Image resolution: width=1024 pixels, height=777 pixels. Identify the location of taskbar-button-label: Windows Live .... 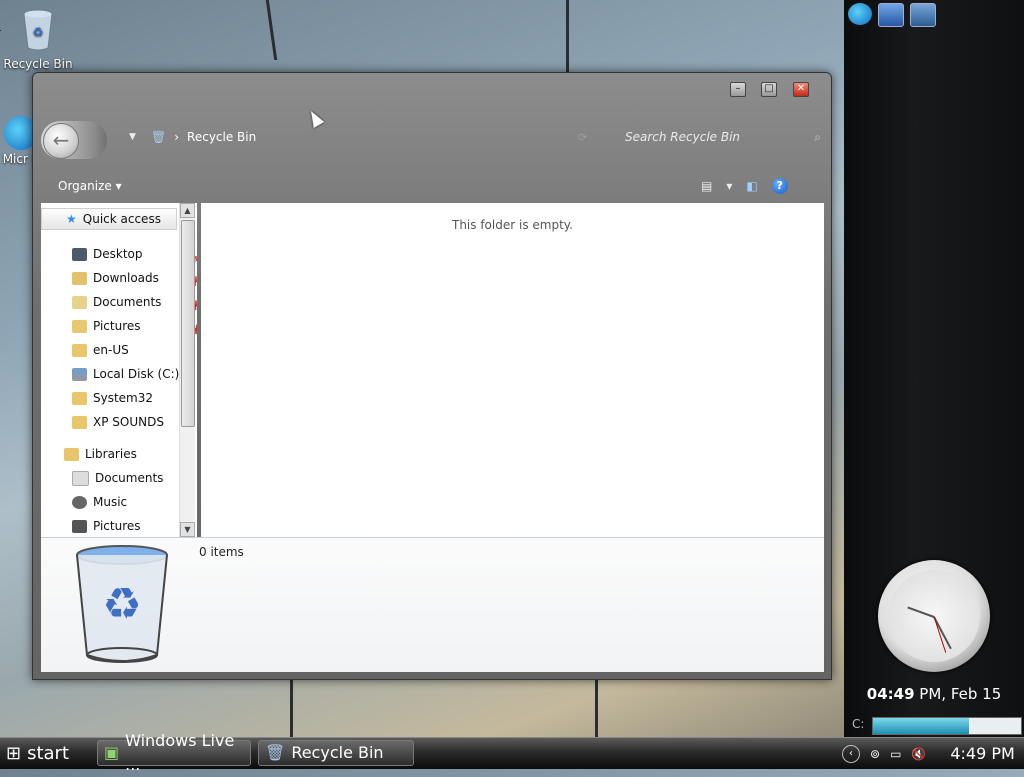
(180, 752).